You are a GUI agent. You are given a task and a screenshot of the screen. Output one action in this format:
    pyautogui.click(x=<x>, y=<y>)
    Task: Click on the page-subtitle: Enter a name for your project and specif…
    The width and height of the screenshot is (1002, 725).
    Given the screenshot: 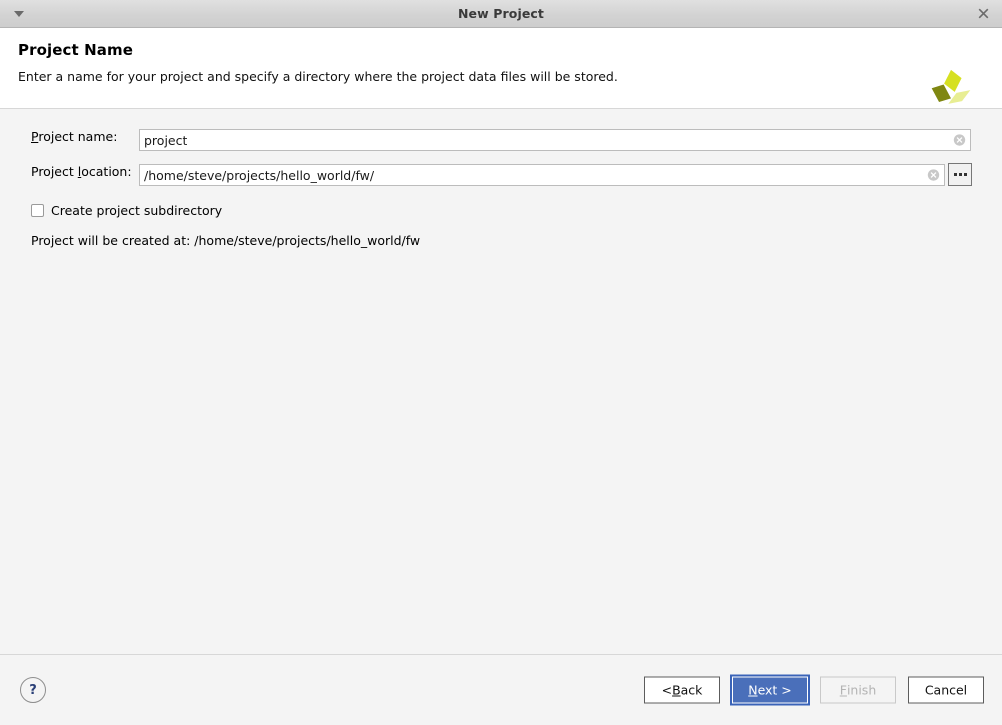 What is the action you would take?
    pyautogui.click(x=318, y=76)
    